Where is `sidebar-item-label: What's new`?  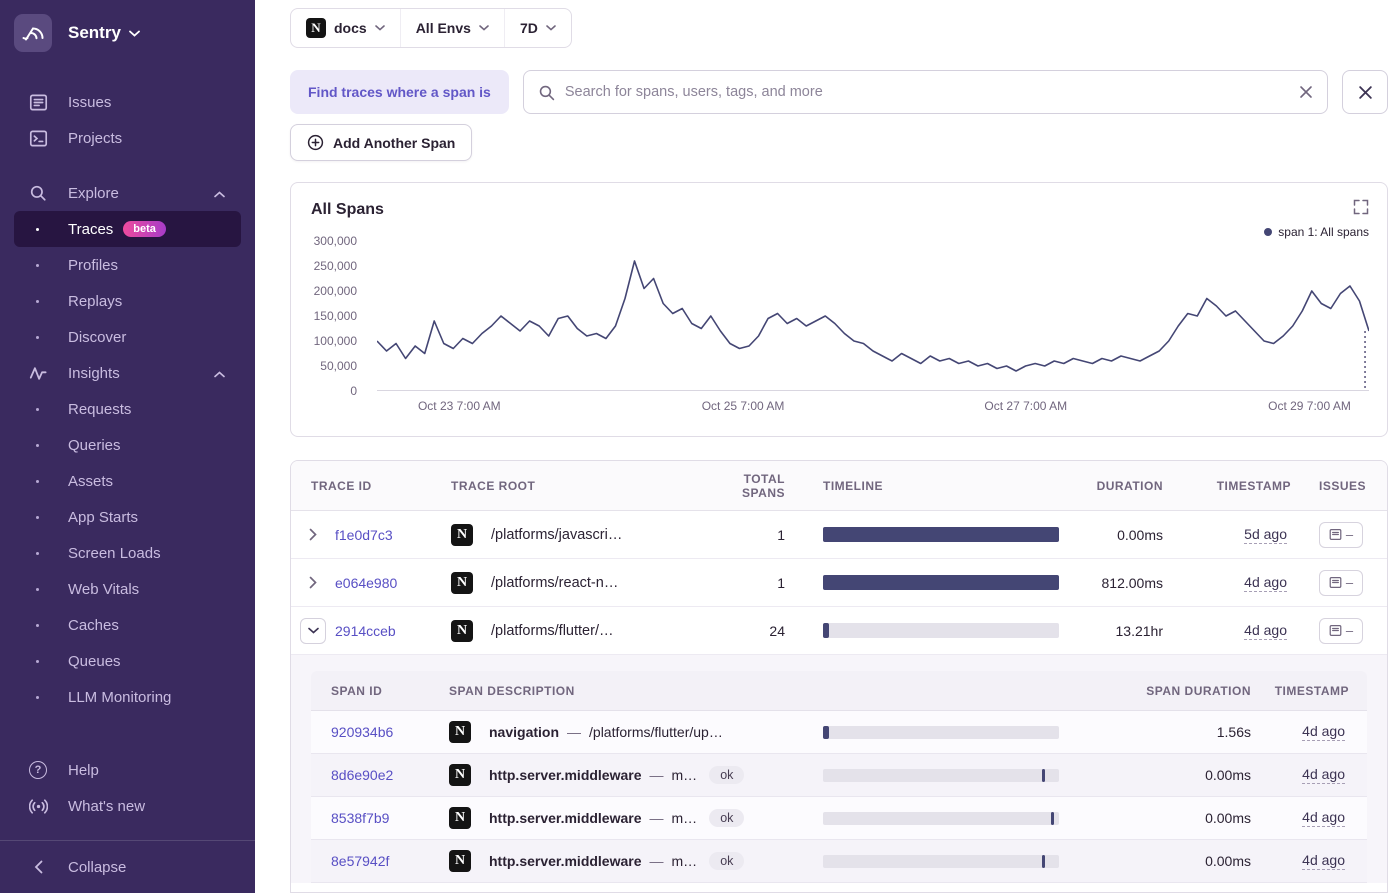
sidebar-item-label: What's new is located at coordinates (107, 806).